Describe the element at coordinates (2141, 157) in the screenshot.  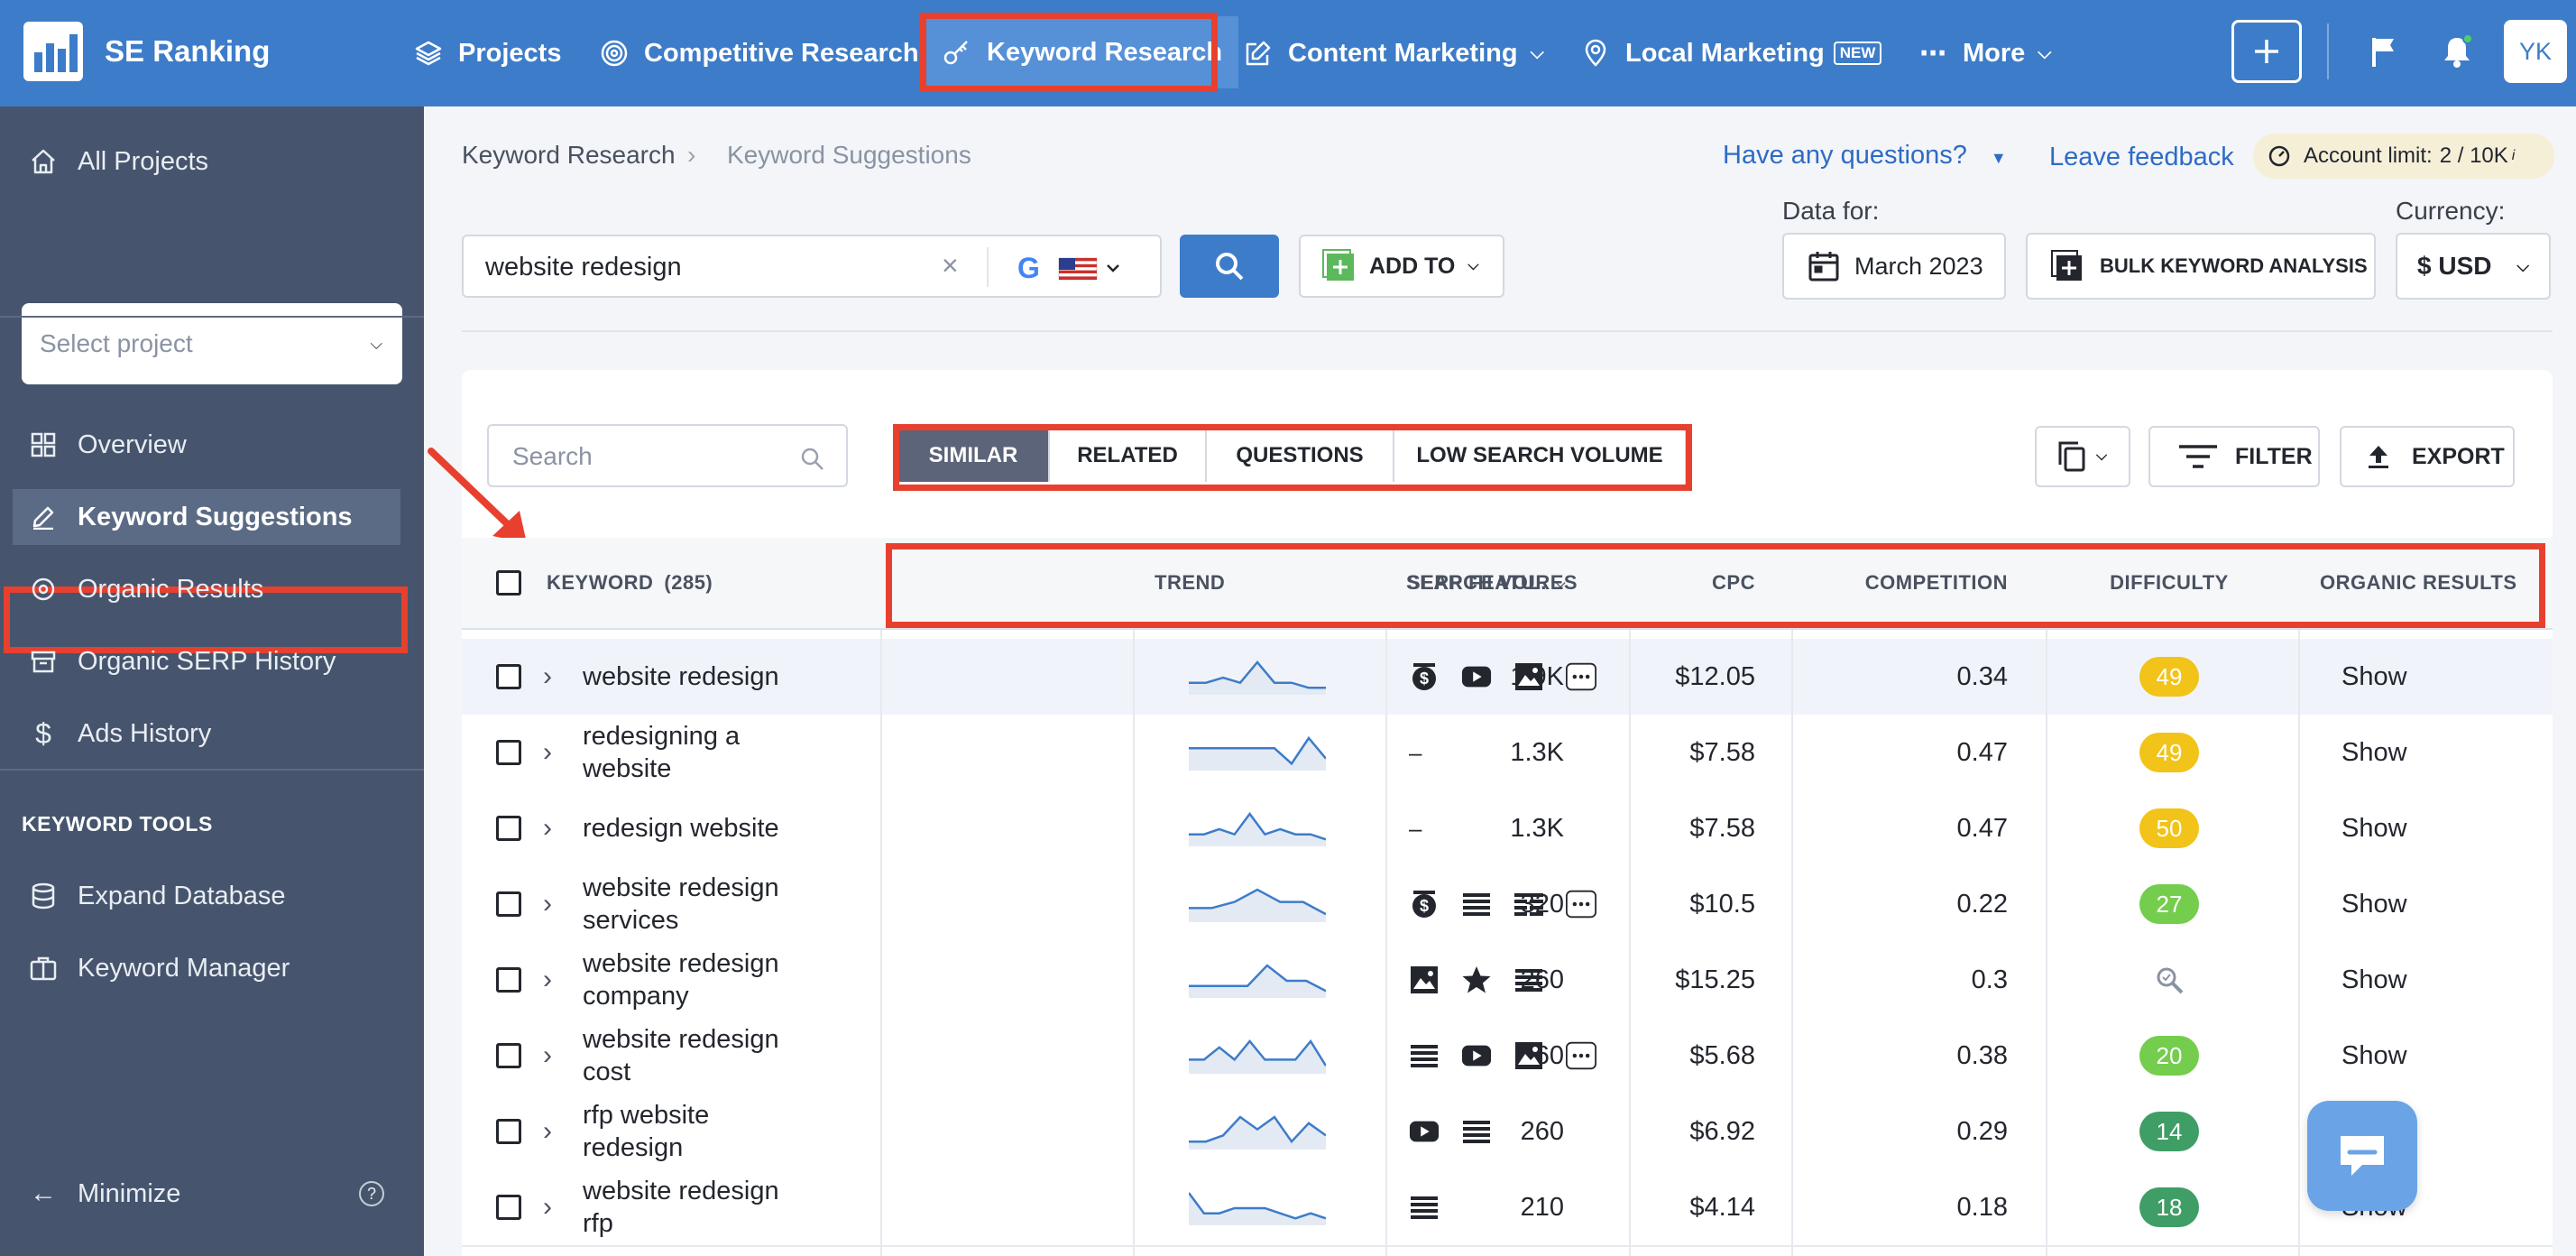
I see `leave-feedback-link: Leave feedback` at that location.